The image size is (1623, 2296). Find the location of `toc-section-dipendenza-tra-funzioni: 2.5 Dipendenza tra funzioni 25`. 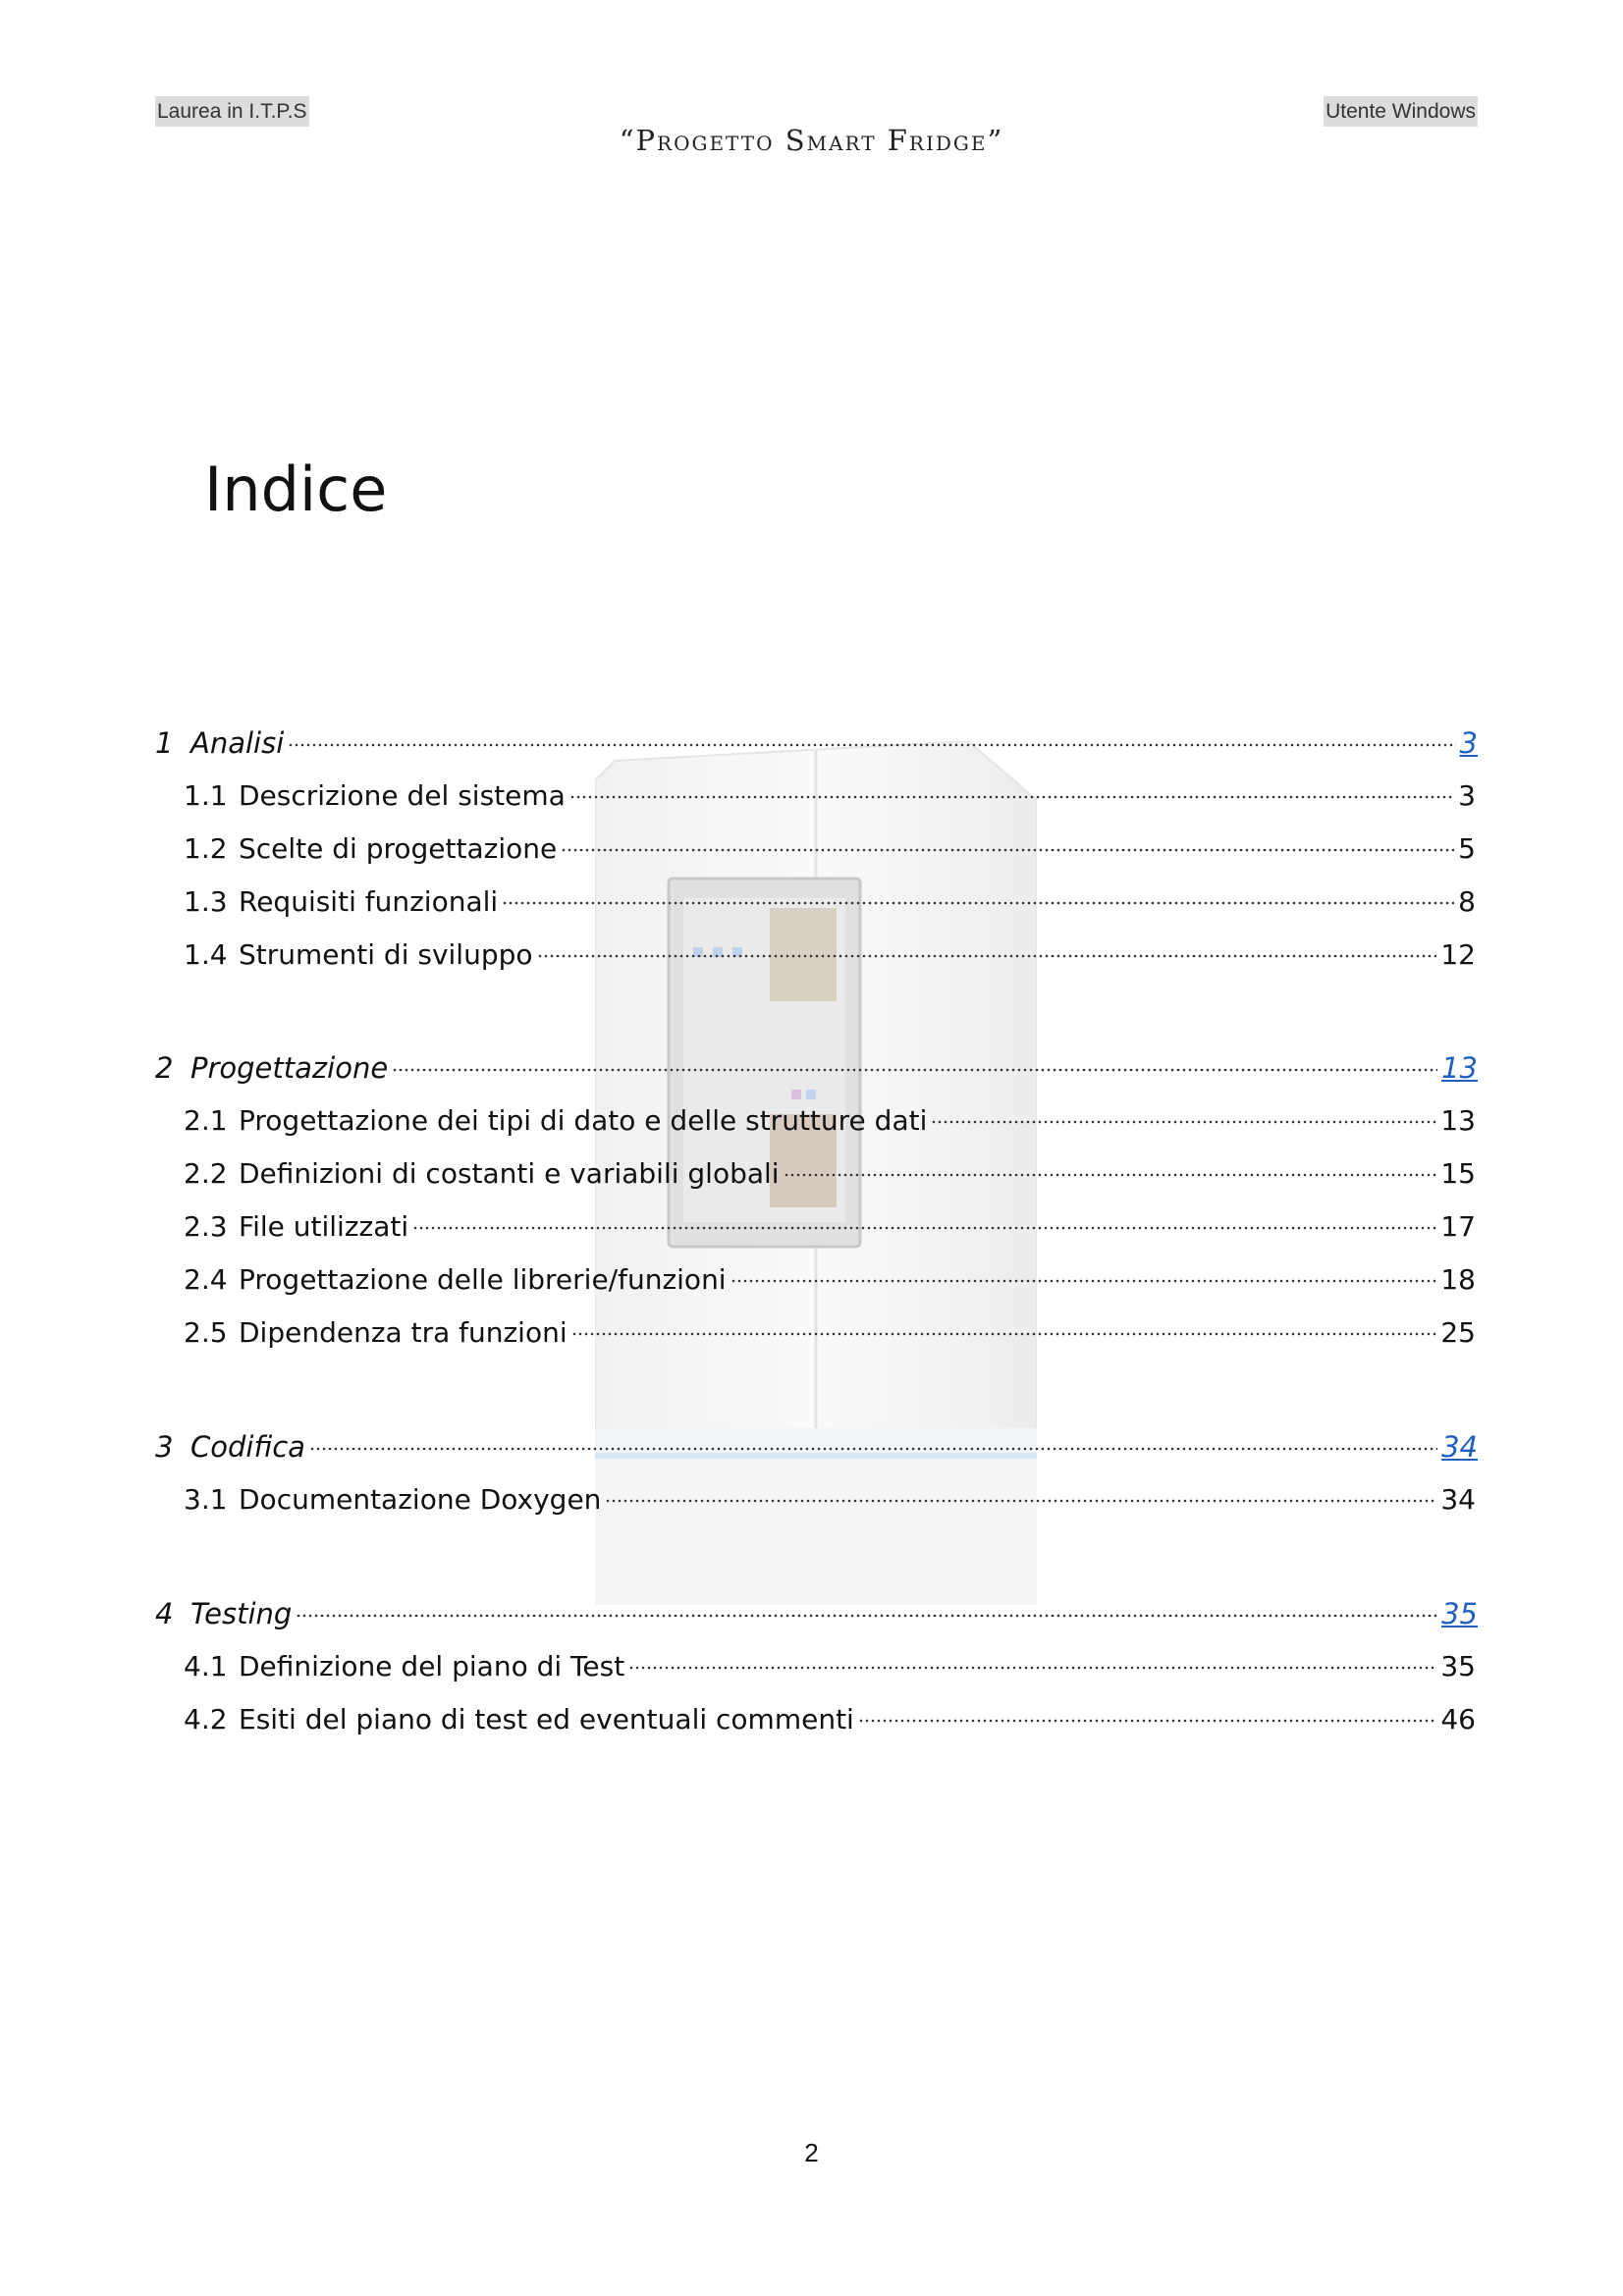

toc-section-dipendenza-tra-funzioni: 2.5 Dipendenza tra funzioni 25 is located at coordinates (830, 1336).